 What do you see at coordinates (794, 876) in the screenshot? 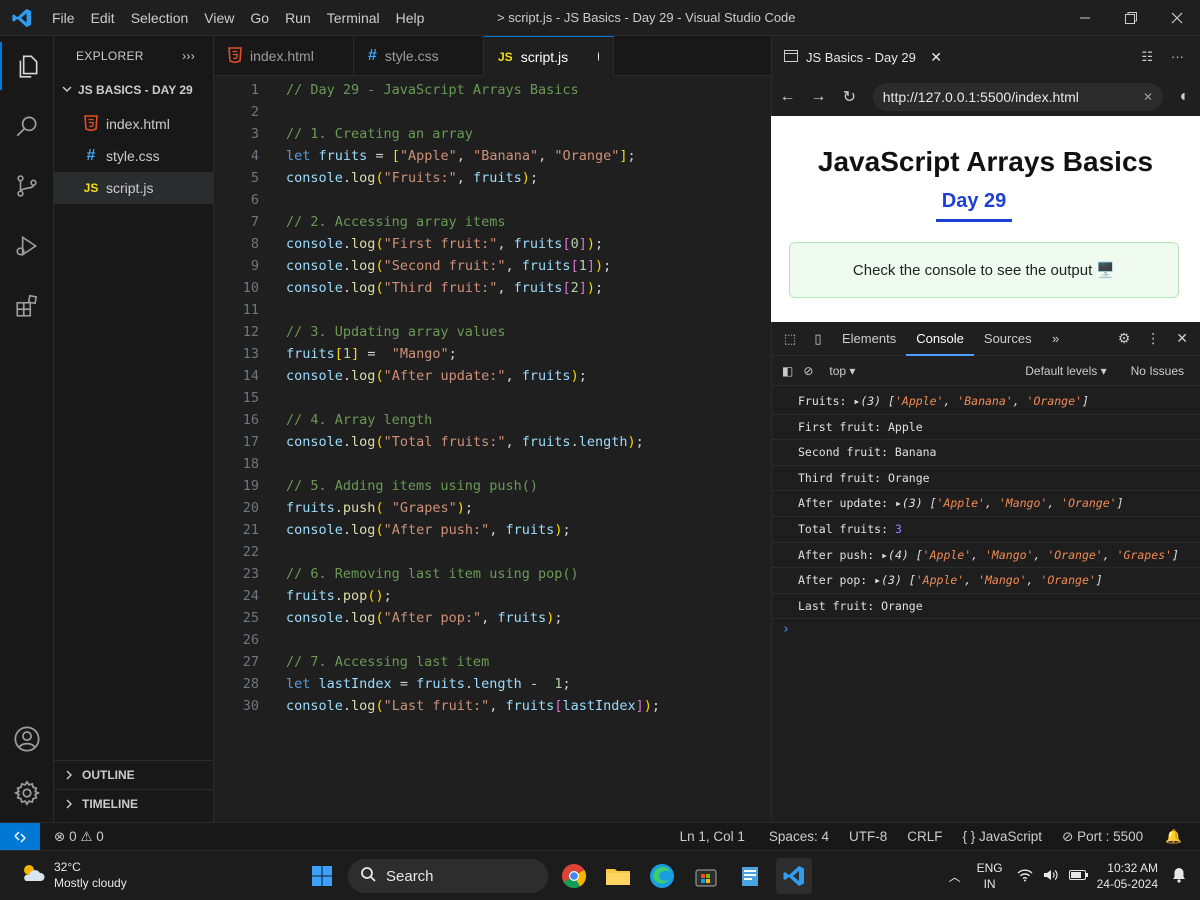
I see `vscode-taskbar-icon` at bounding box center [794, 876].